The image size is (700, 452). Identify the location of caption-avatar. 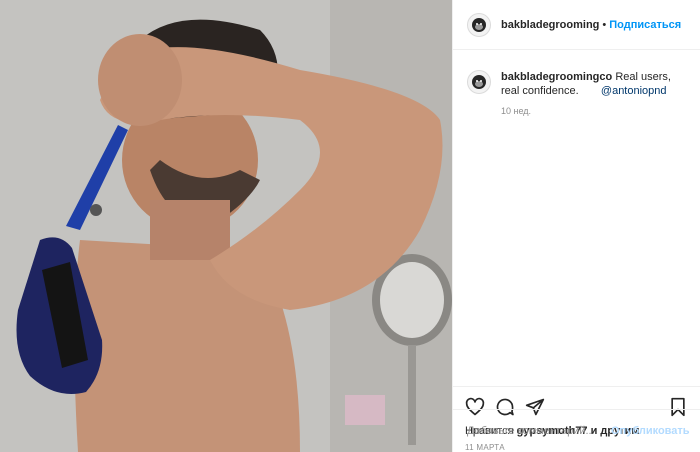
(479, 82).